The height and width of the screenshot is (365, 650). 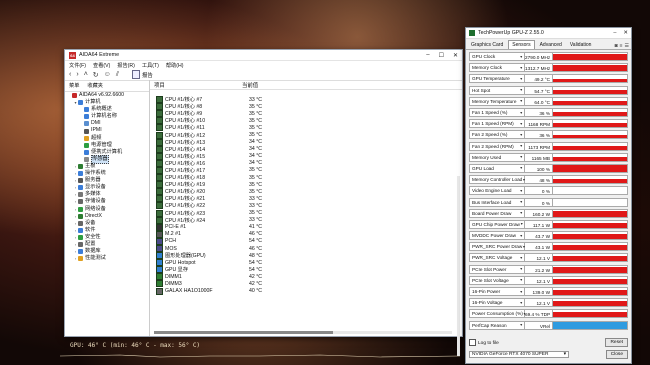 I want to click on menu-icon: ☰, so click(x=627, y=46).